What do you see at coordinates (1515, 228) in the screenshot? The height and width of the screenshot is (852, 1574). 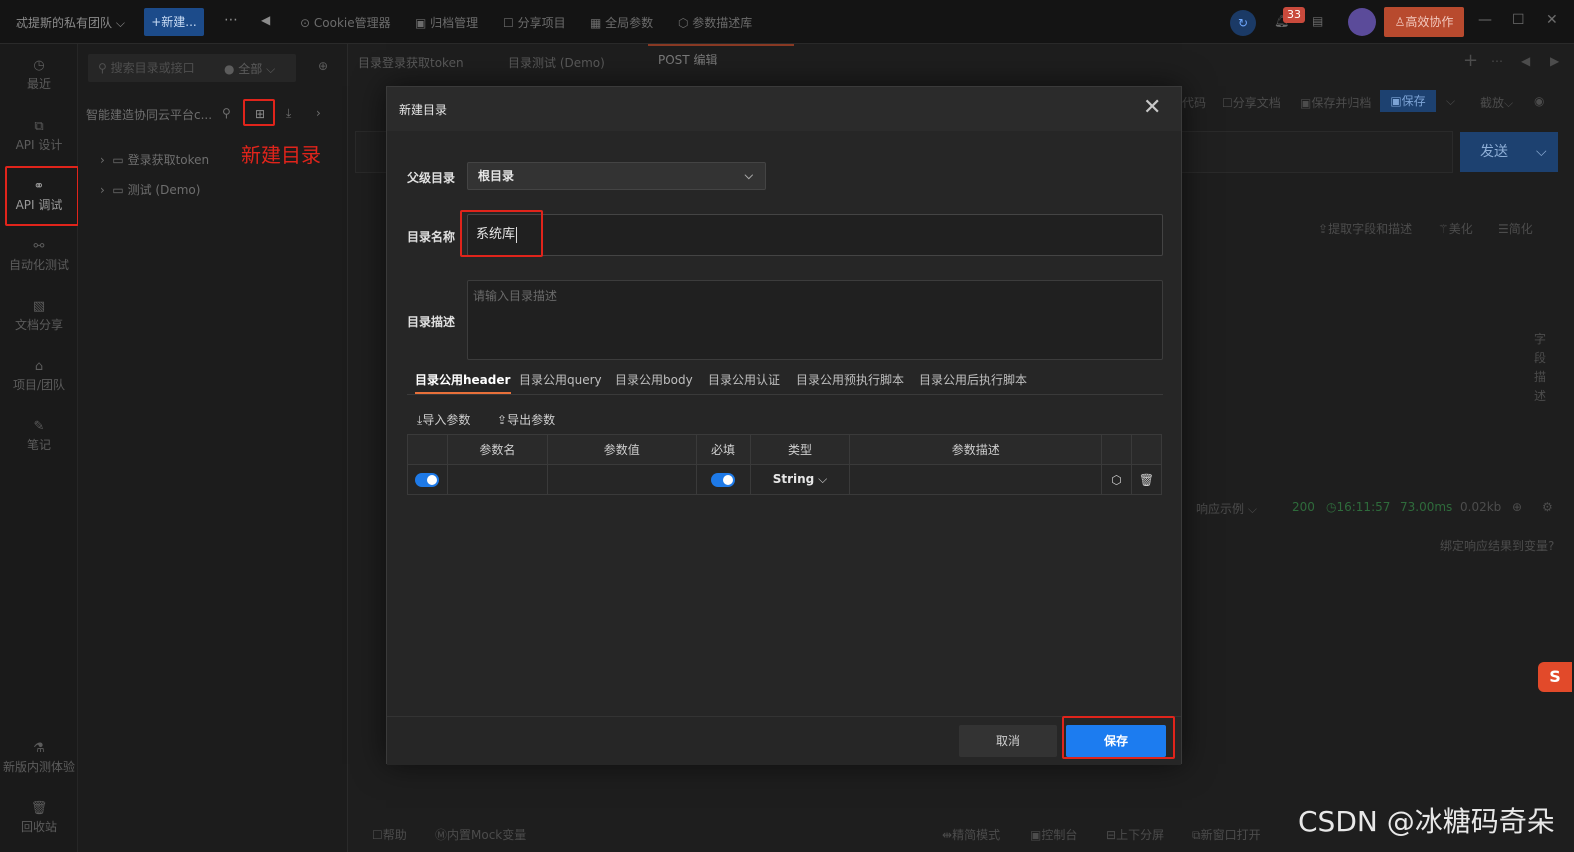 I see `simplify-button: ☰简化` at bounding box center [1515, 228].